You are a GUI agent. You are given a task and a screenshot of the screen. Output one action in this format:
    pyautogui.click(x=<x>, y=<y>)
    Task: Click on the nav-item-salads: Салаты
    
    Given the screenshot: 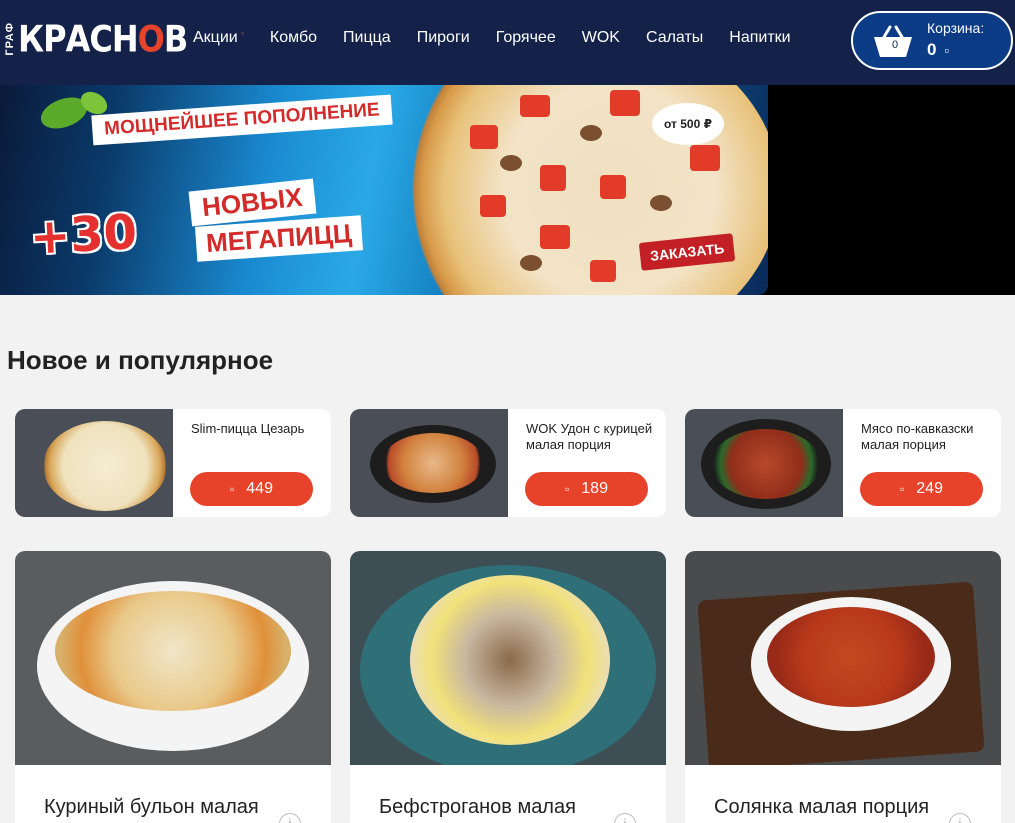 What is the action you would take?
    pyautogui.click(x=674, y=38)
    